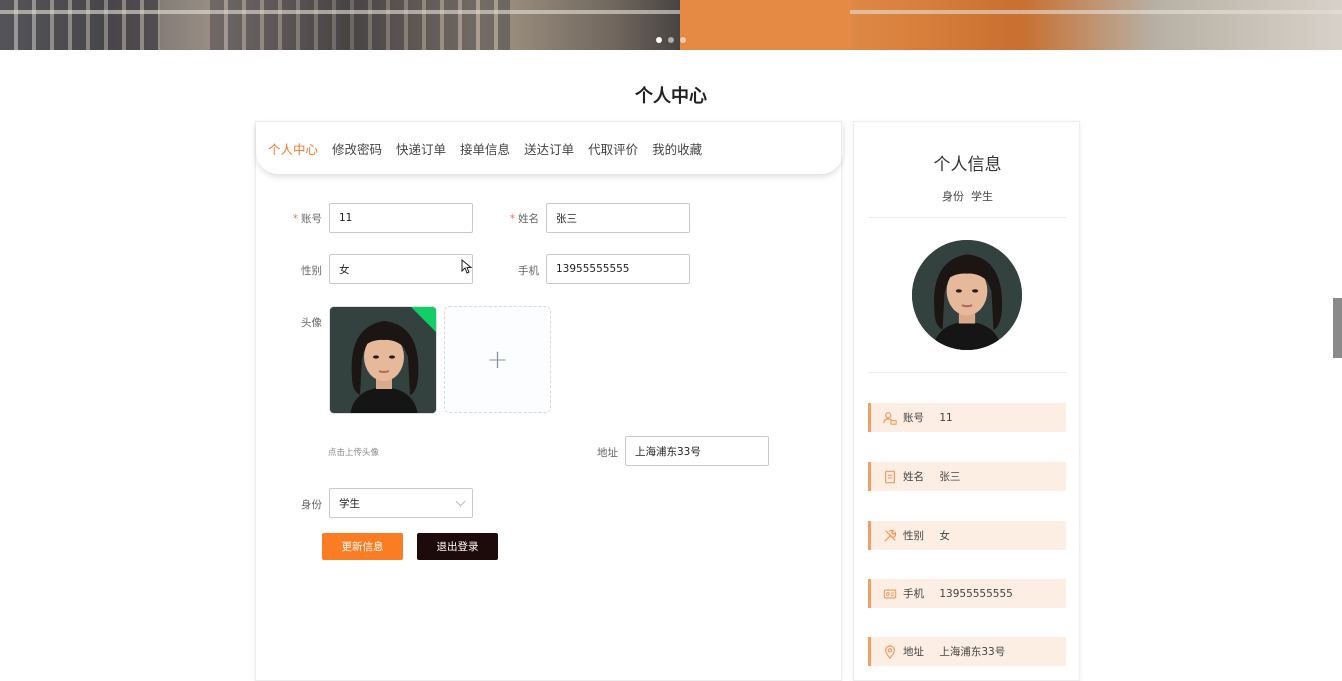 The image size is (1342, 681). What do you see at coordinates (972, 652) in the screenshot?
I see `info-value: 上海浦东33号` at bounding box center [972, 652].